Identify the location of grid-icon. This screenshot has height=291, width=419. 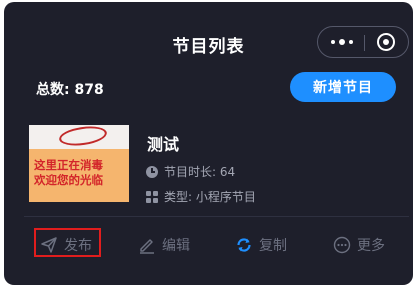
(152, 196).